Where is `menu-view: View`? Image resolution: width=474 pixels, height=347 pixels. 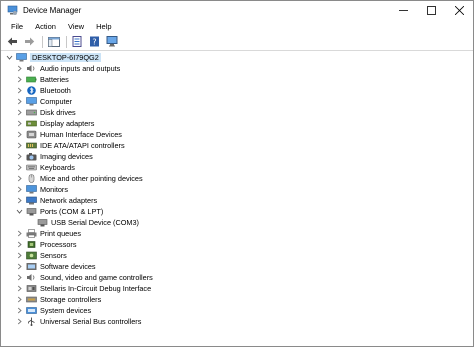
menu-view: View is located at coordinates (76, 26).